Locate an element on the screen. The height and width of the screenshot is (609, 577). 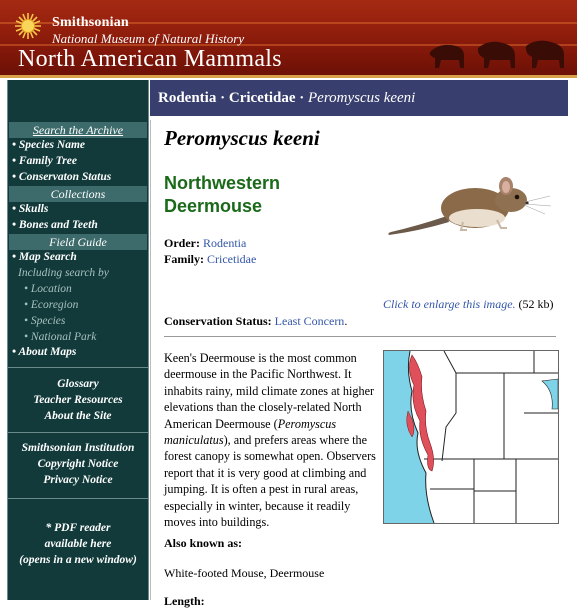
nav-species-name: • Species Name is located at coordinates (48, 145).